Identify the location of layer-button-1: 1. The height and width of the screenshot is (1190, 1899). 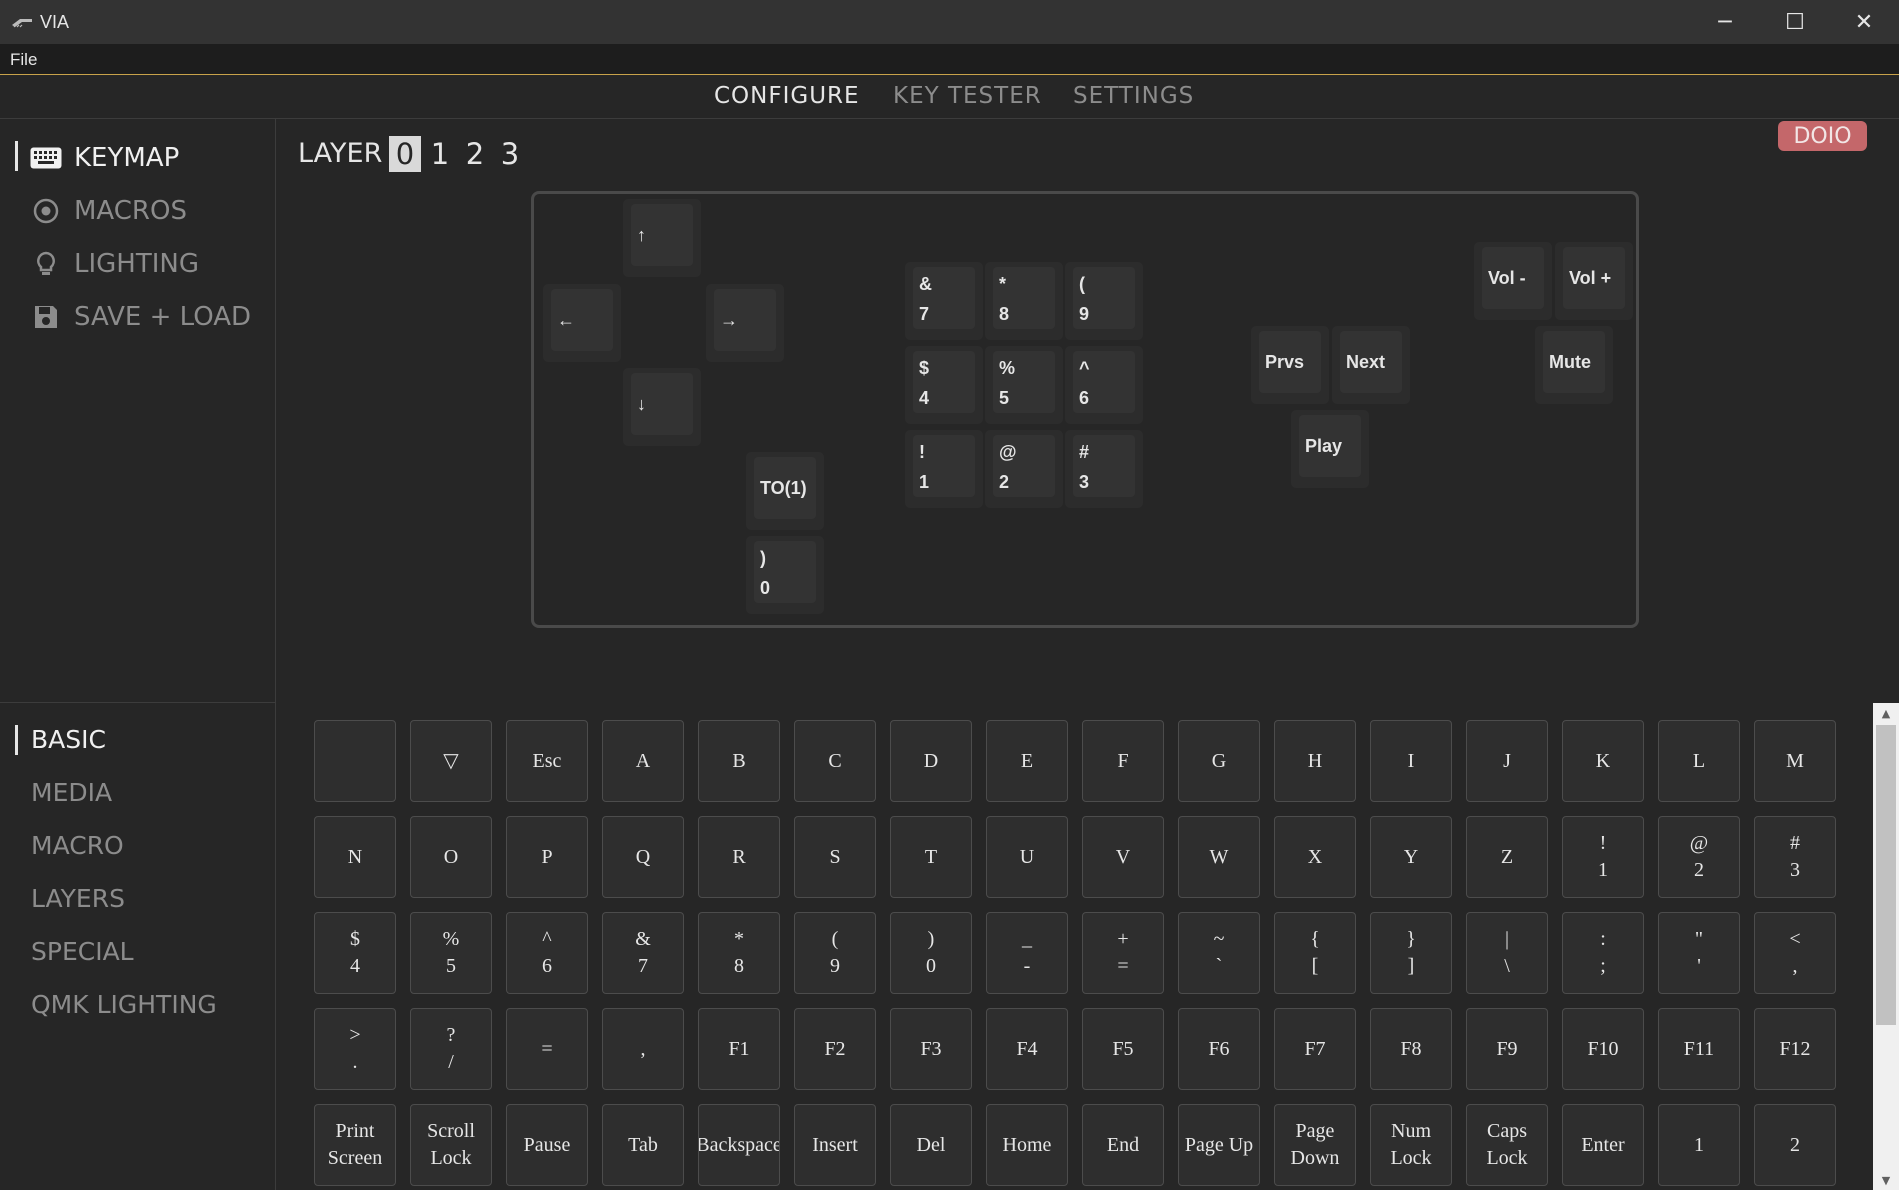
(440, 154).